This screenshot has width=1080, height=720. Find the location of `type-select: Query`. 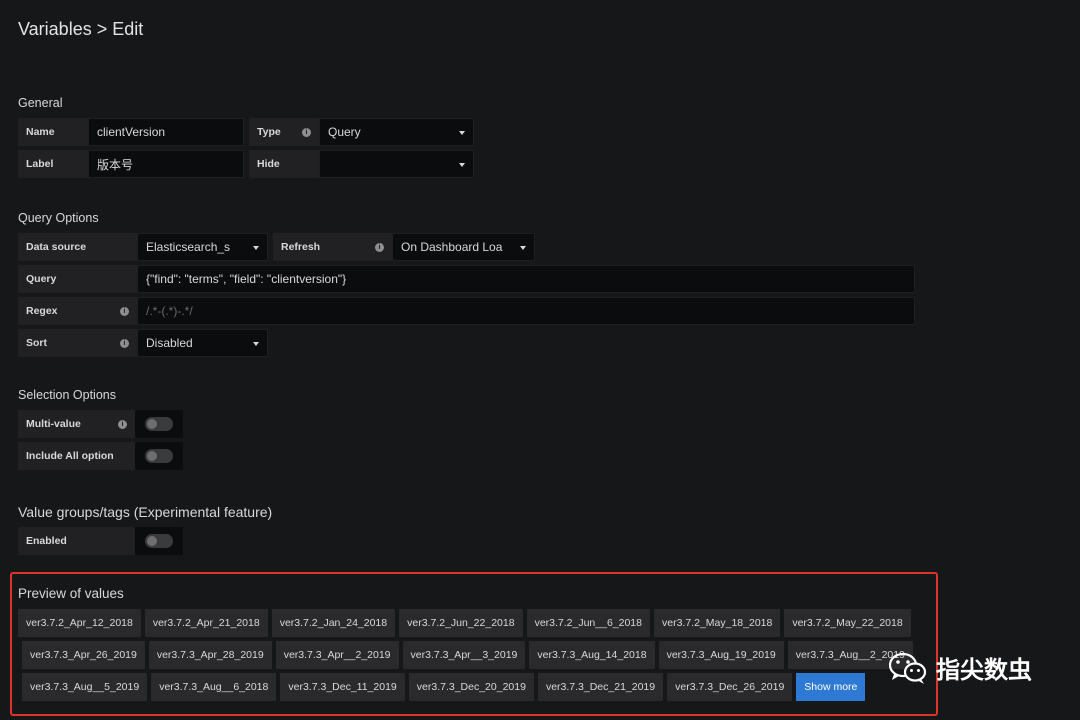

type-select: Query is located at coordinates (396, 132).